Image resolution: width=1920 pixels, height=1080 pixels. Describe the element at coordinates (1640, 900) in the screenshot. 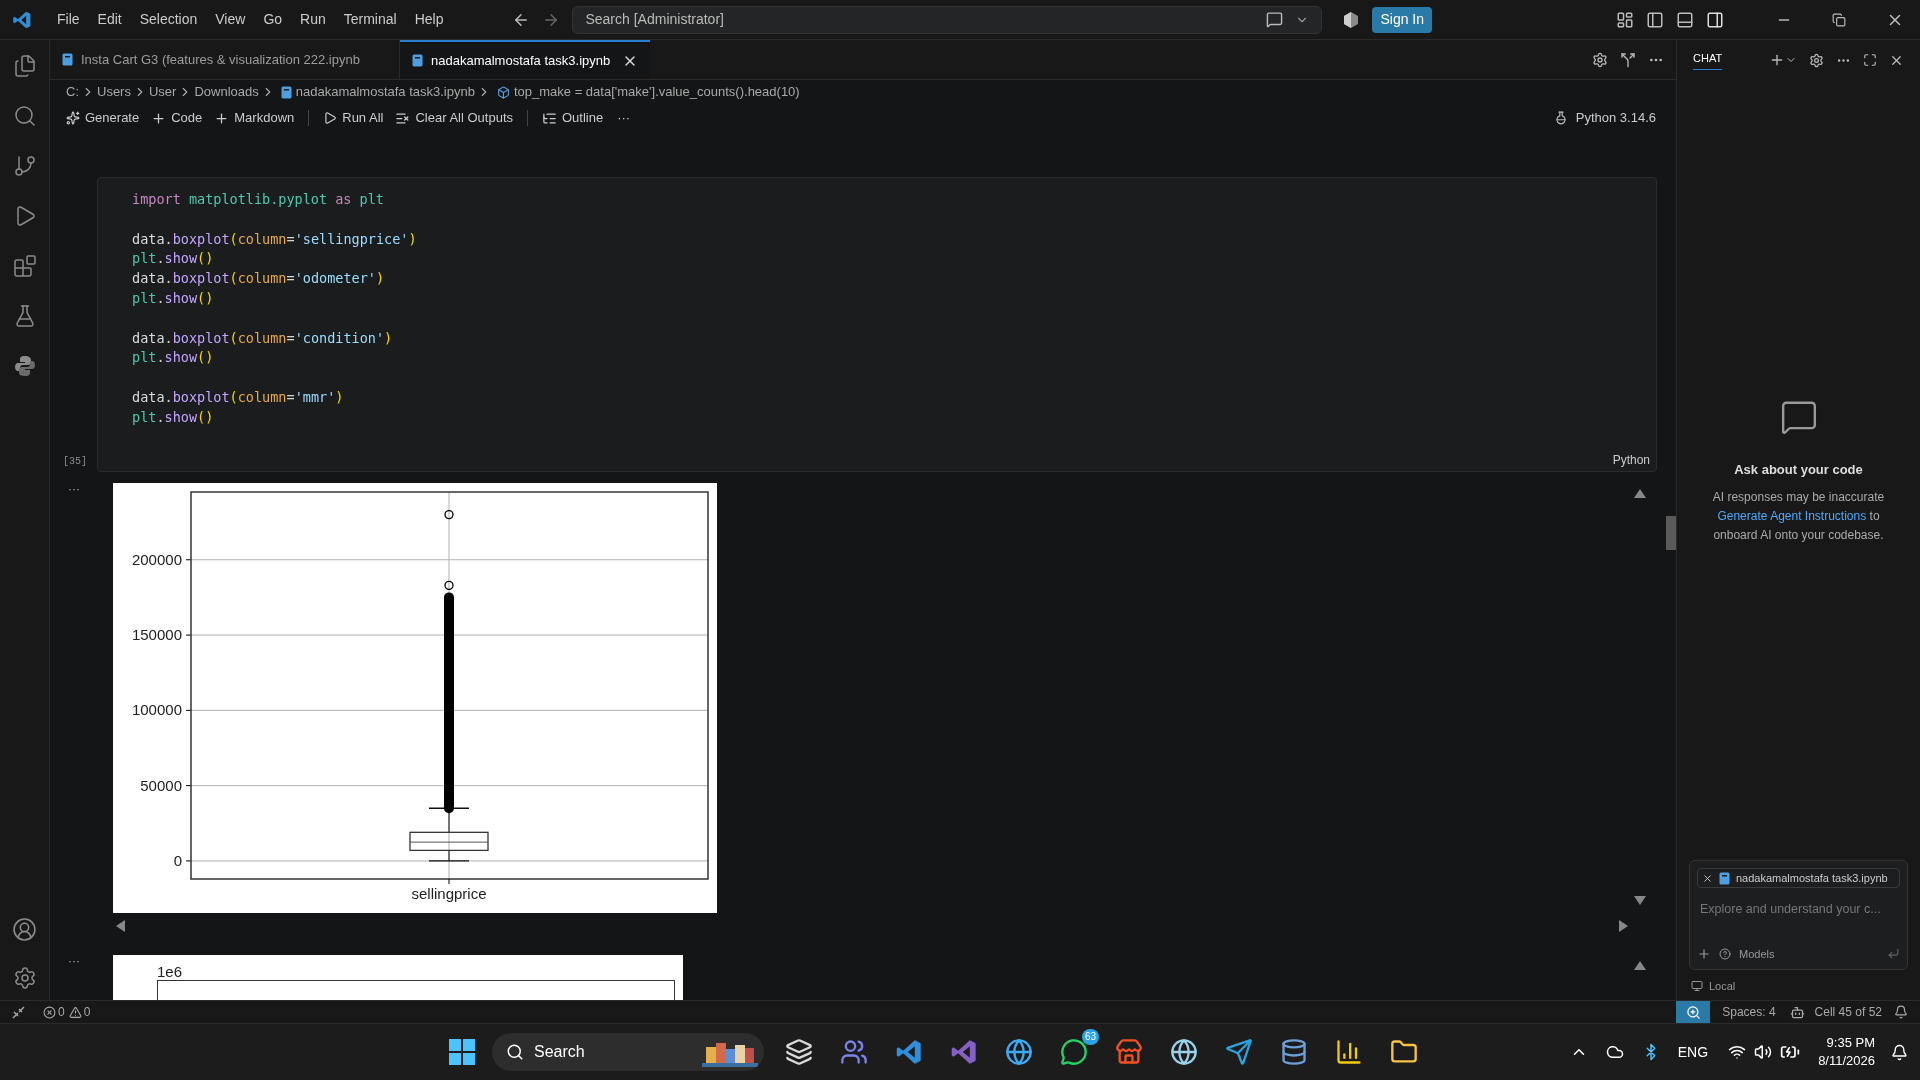

I see `scroll-down-arrow-icon` at that location.